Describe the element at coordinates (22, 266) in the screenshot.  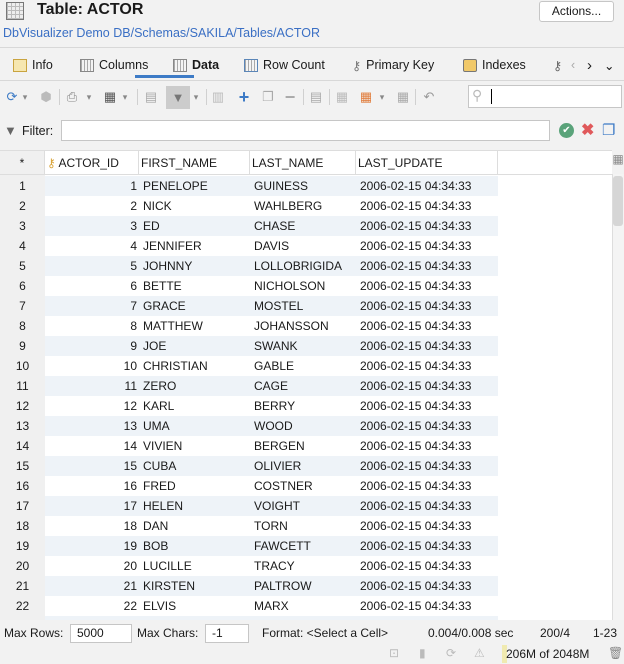
I see `row-number: 5` at that location.